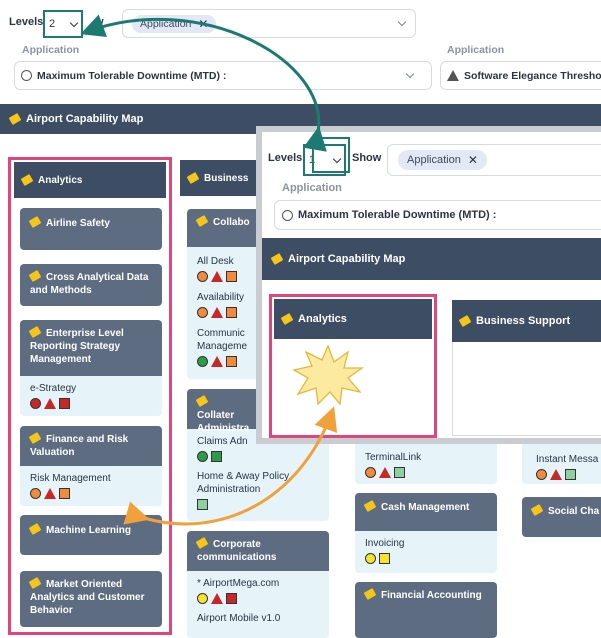  Describe the element at coordinates (78, 223) in the screenshot. I see `capability-name: Airline Safety` at that location.